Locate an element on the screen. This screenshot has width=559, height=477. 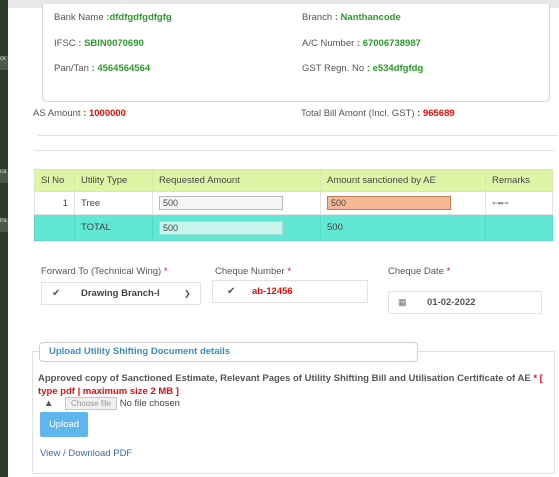
table-row: 1 Tree 500 500 ⊶⊷ is located at coordinates (293, 203).